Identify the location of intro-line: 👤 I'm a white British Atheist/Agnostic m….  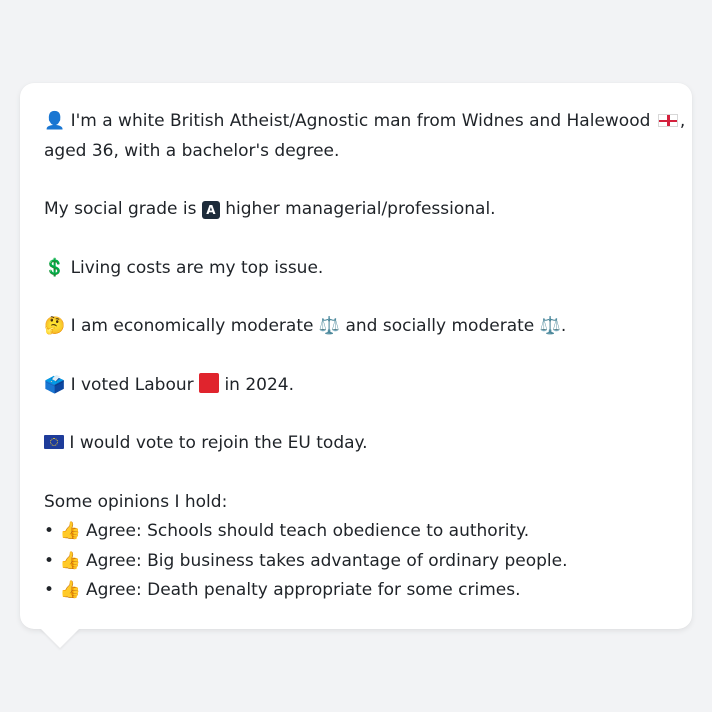
(364, 122).